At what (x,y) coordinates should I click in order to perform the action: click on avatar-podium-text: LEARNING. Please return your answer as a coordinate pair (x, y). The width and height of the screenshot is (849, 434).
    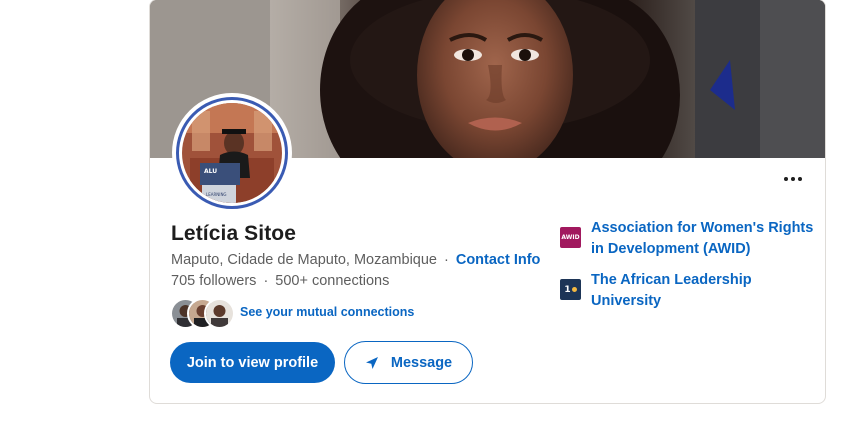
    Looking at the image, I should click on (216, 194).